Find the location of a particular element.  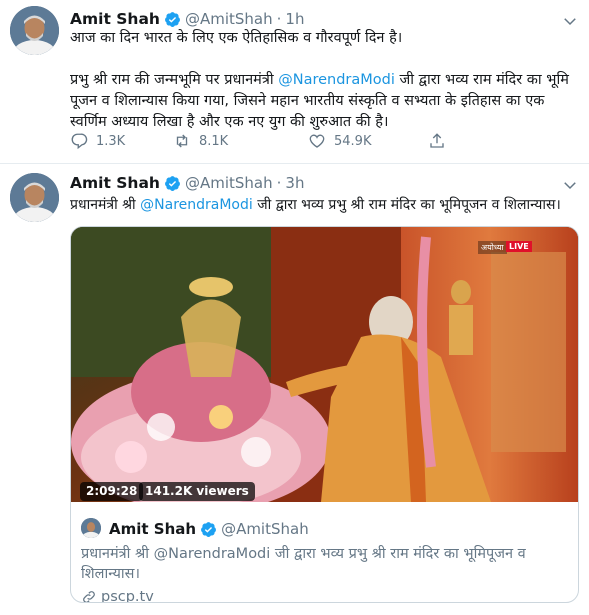

retweet-button: 8.1K is located at coordinates (240, 141).